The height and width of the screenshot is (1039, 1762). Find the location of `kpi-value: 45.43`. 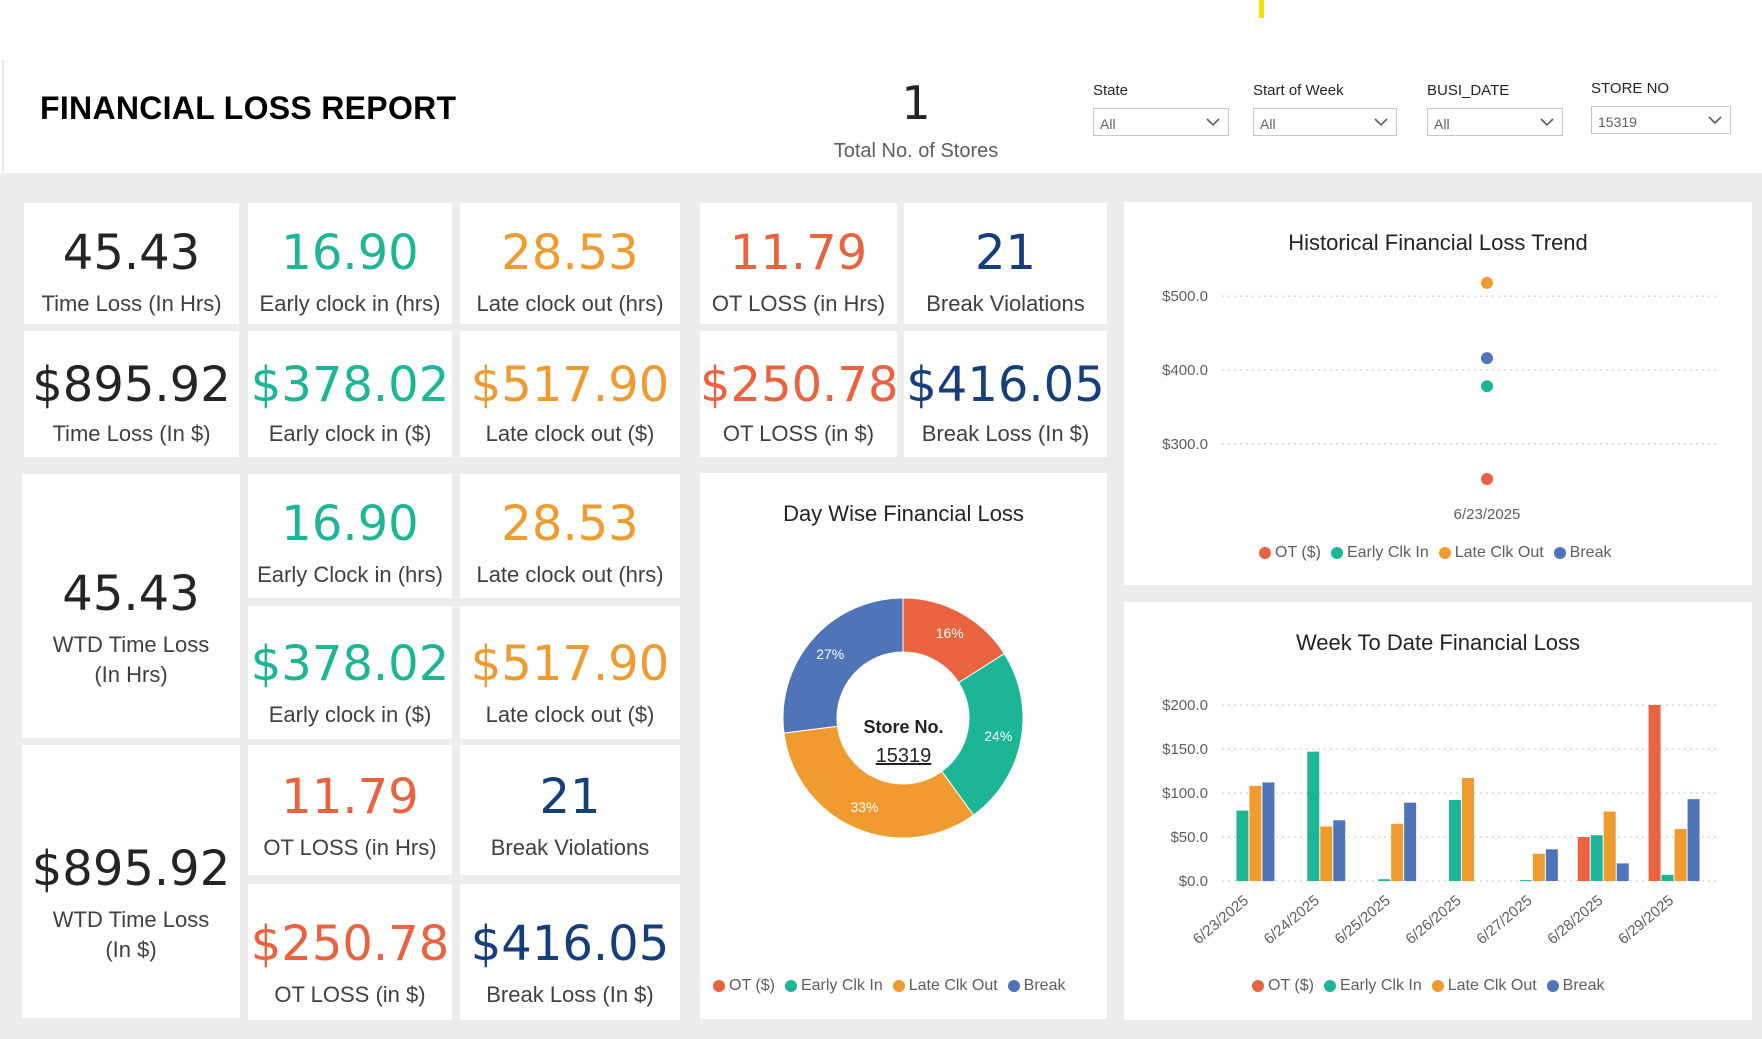

kpi-value: 45.43 is located at coordinates (131, 594).